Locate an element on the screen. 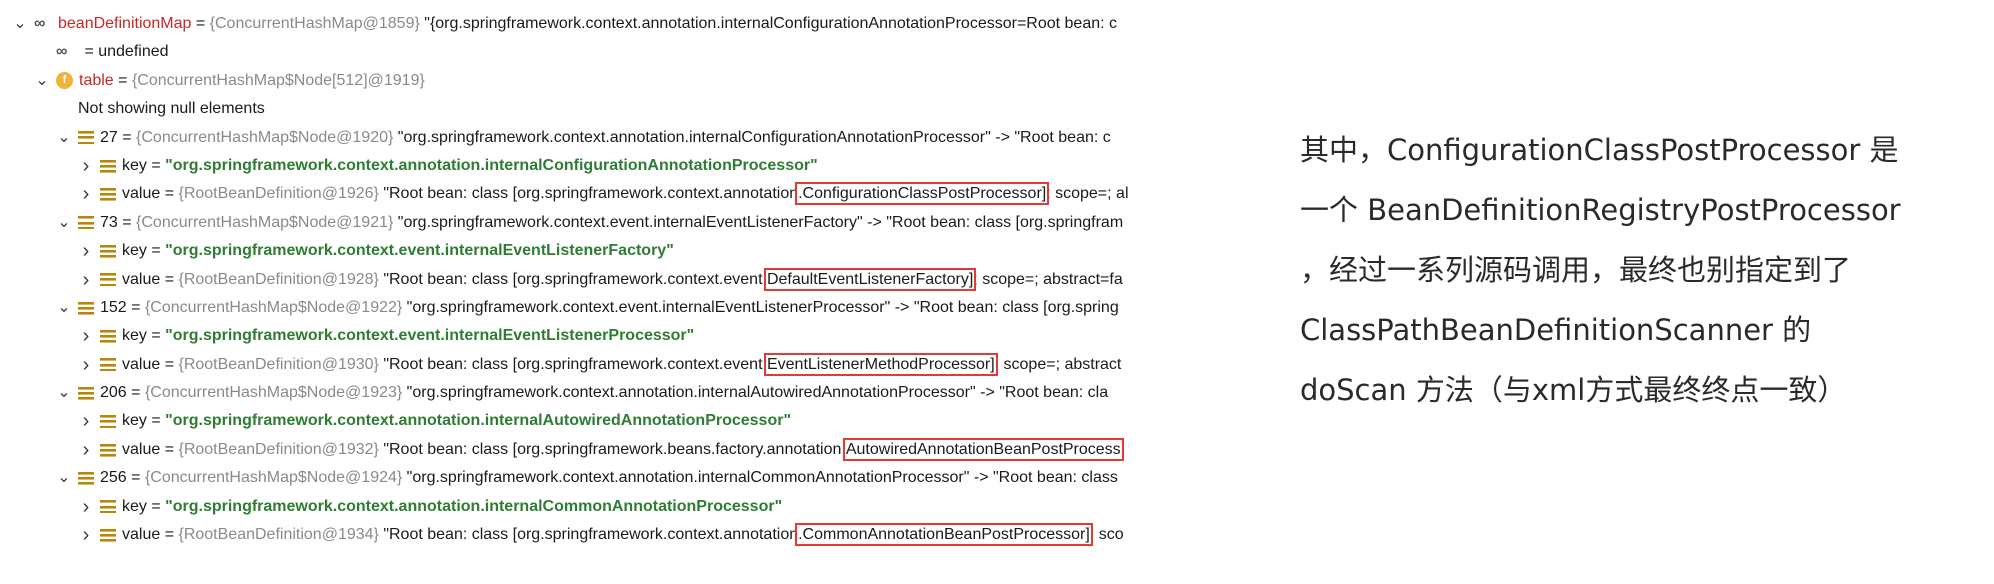 The image size is (1994, 584). variable-name: 206 is located at coordinates (113, 393).